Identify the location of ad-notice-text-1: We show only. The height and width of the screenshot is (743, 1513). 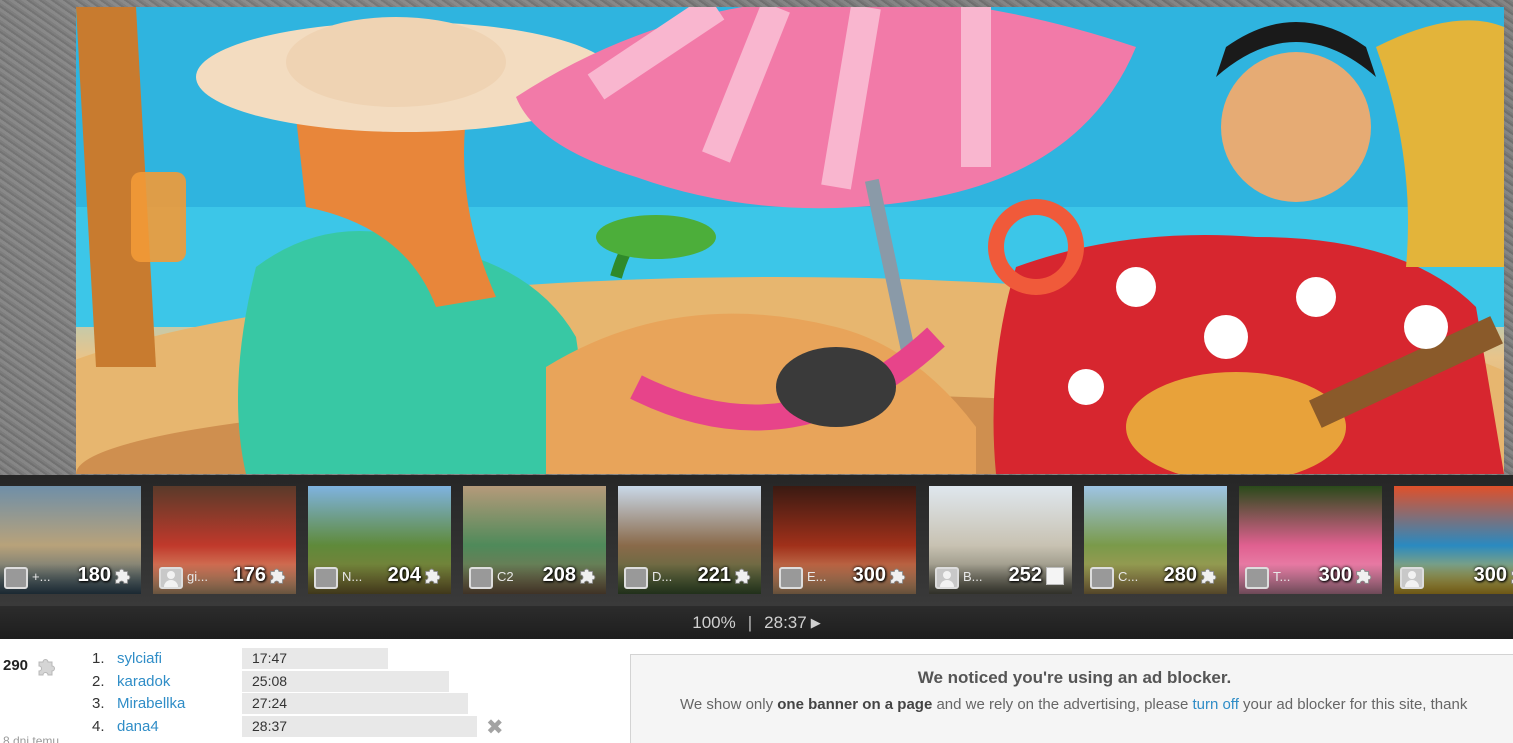
(729, 704).